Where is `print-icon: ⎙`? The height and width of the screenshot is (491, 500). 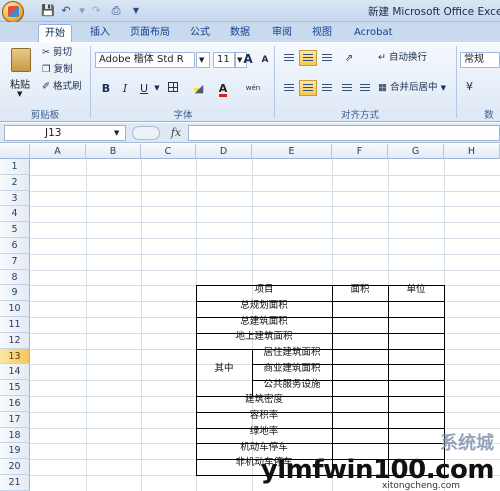 print-icon: ⎙ is located at coordinates (116, 11).